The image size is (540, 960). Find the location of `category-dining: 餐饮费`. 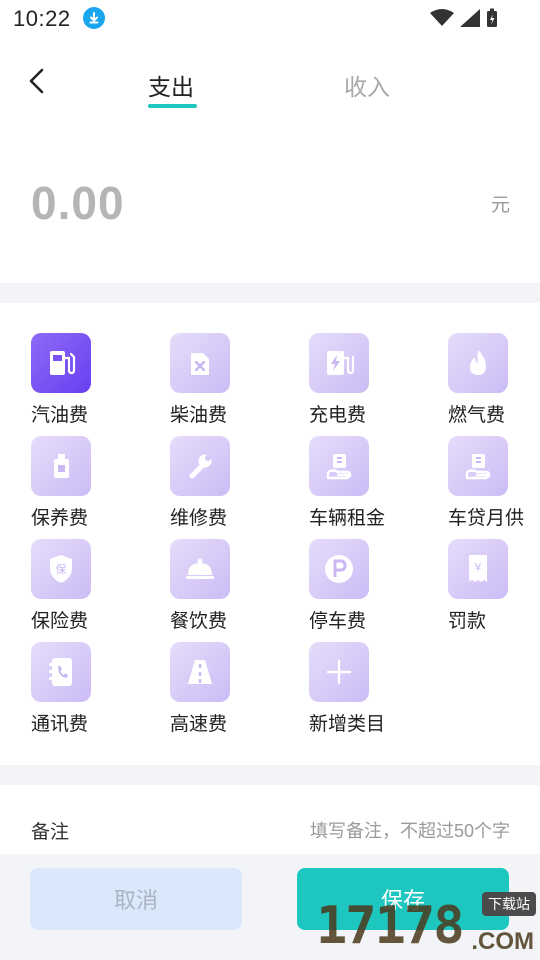

category-dining: 餐饮费 is located at coordinates (225, 586).